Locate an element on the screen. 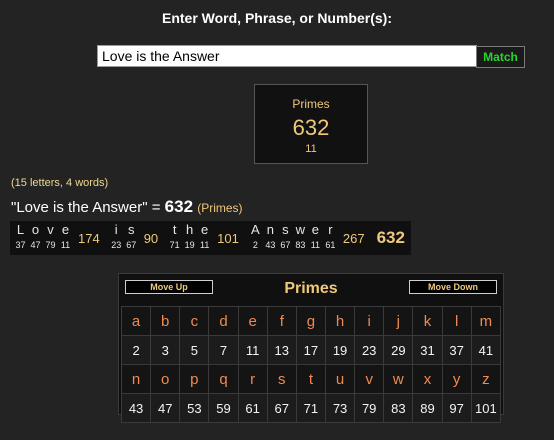  breakdown-letter-value: 37 is located at coordinates (20, 245).